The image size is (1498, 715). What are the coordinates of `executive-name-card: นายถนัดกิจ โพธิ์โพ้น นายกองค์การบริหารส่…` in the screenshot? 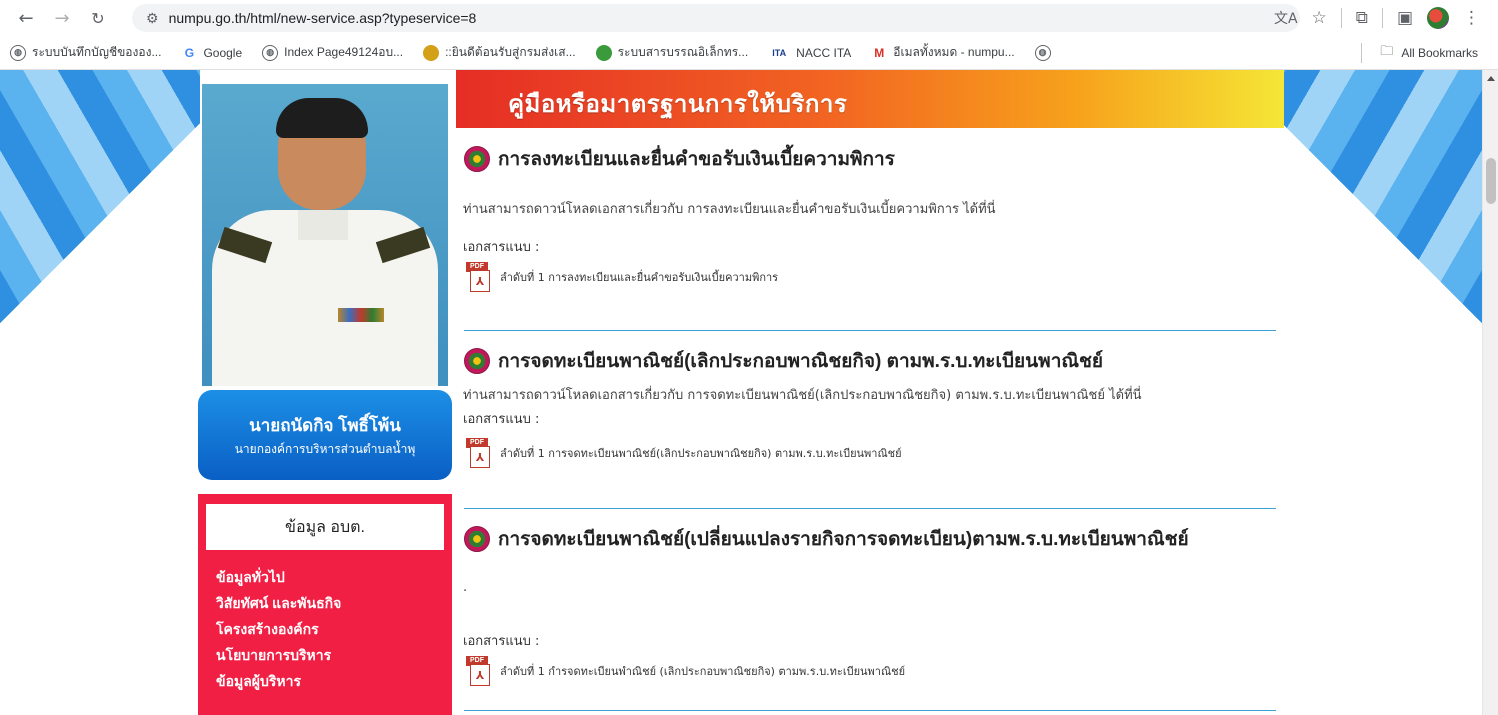 It's located at (325, 435).